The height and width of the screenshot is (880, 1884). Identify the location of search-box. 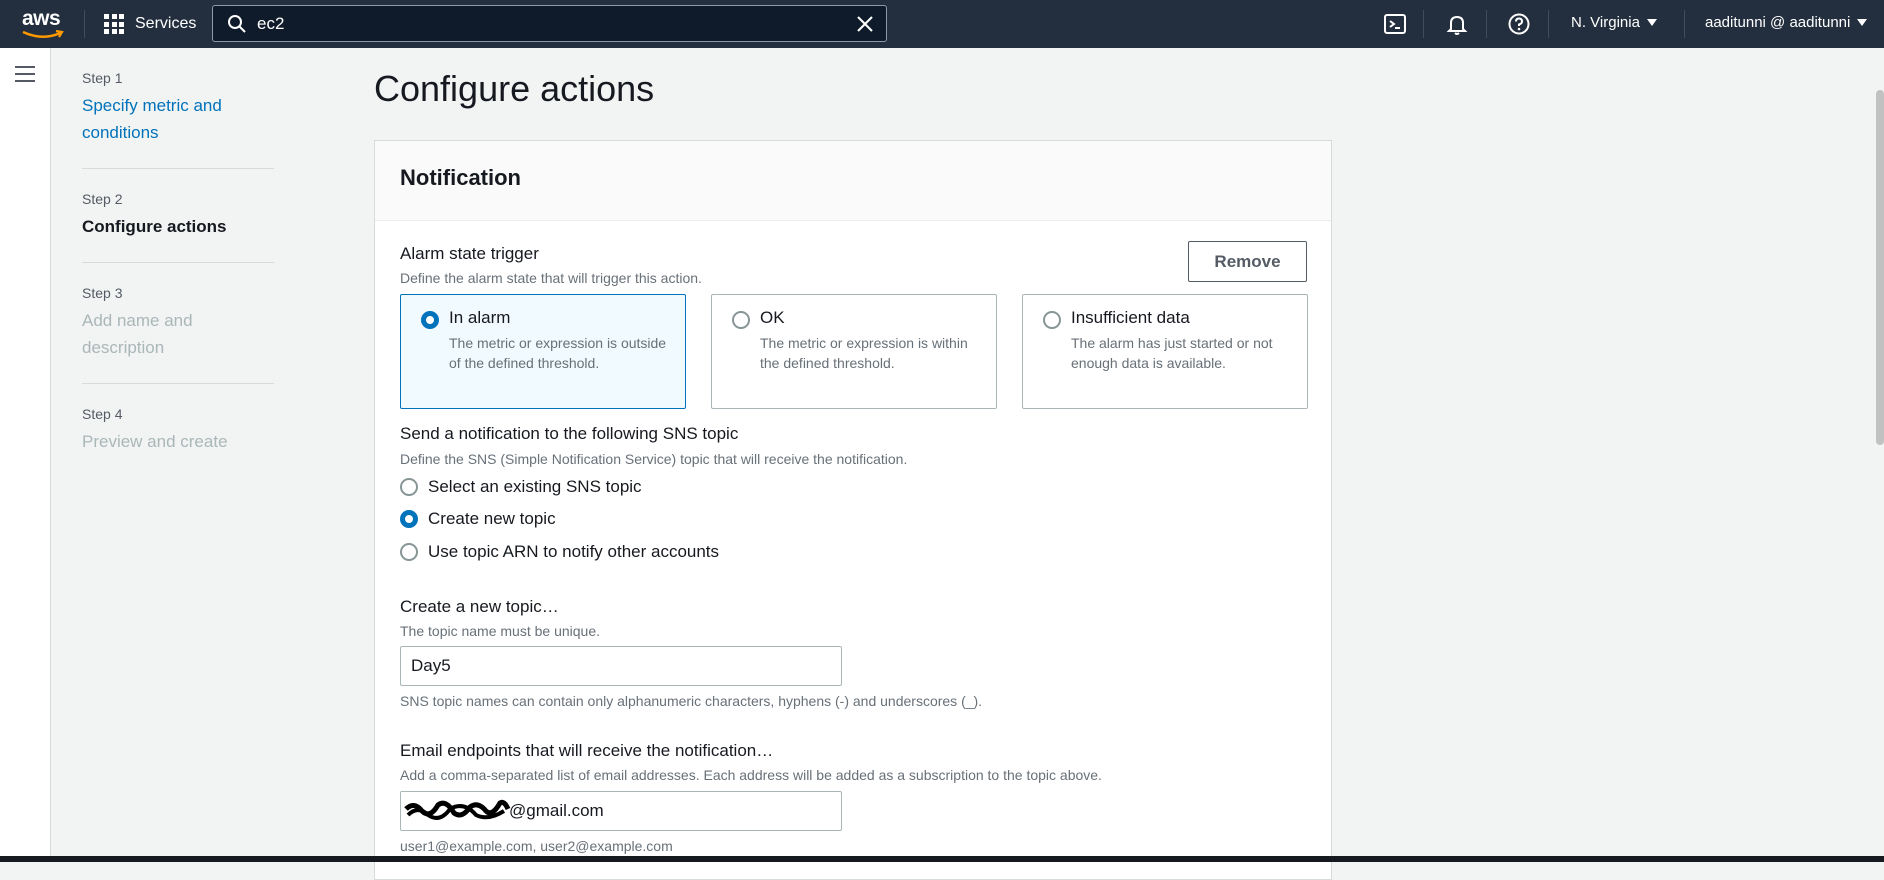
(549, 23).